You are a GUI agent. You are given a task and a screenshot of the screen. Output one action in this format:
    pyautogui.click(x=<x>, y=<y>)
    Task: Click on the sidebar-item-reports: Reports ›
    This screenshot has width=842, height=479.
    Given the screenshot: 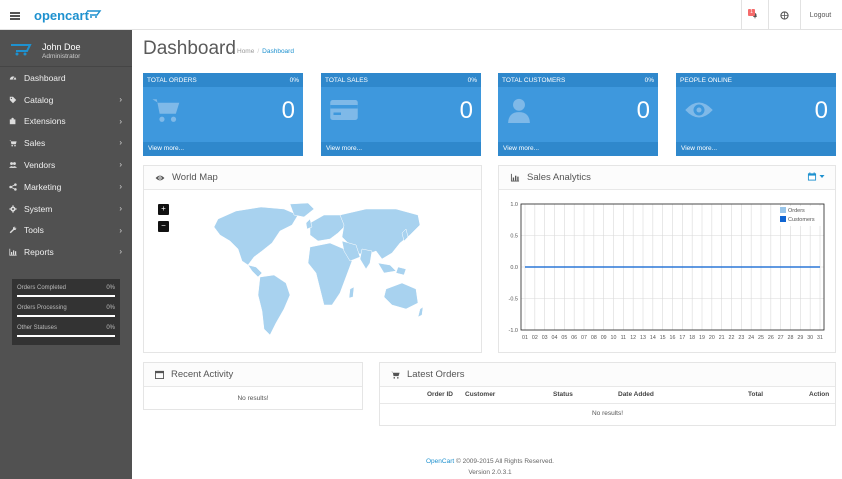 What is the action you would take?
    pyautogui.click(x=66, y=252)
    